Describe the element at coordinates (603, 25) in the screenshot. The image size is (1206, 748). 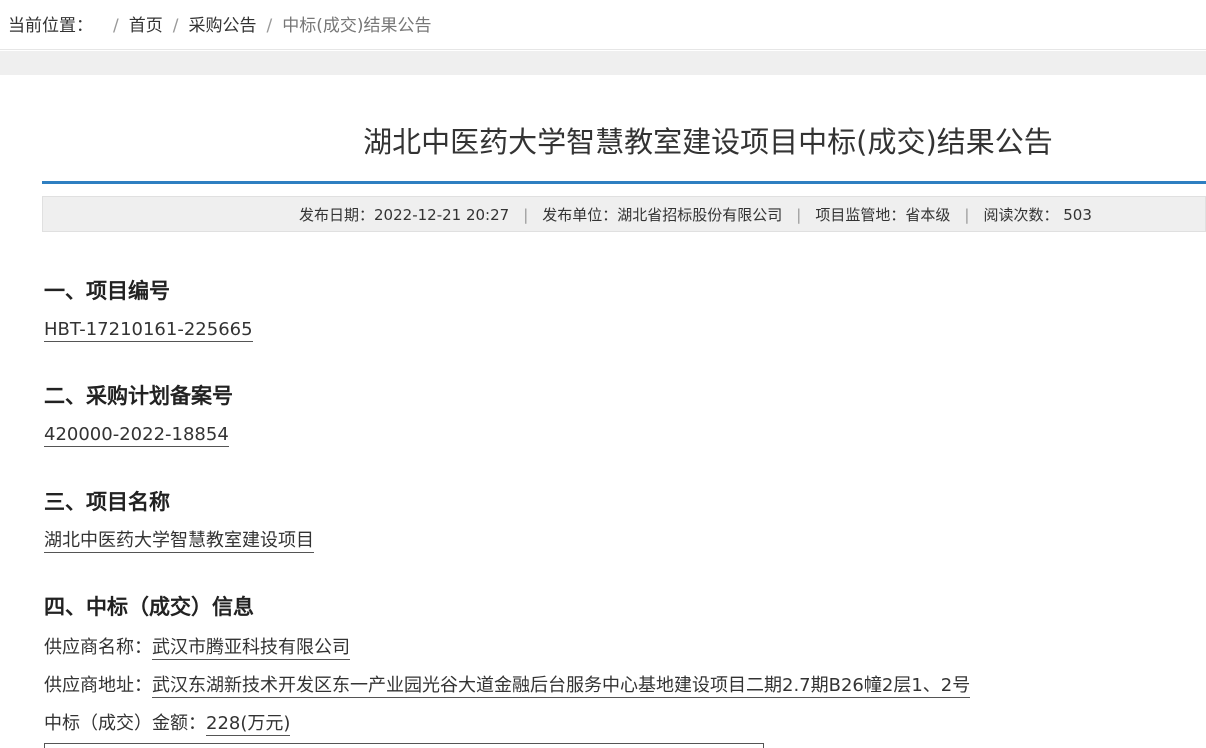
I see `breadcrumb-bar: 当前位置： / 首页 / 采购公告 / 中标(成交)结果公告` at that location.